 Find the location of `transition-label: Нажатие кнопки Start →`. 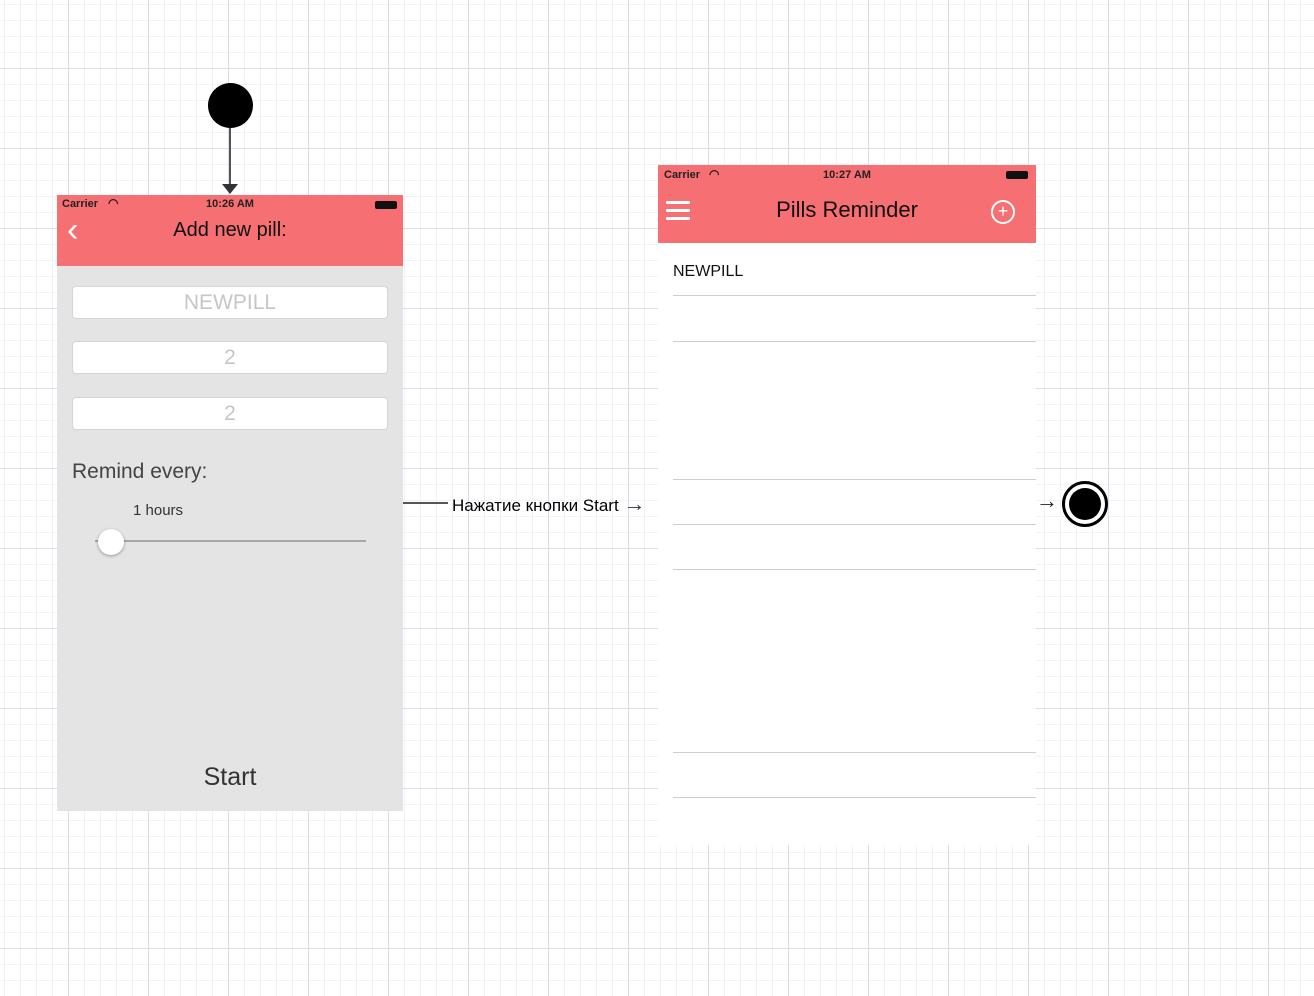

transition-label: Нажатие кнопки Start → is located at coordinates (548, 504).